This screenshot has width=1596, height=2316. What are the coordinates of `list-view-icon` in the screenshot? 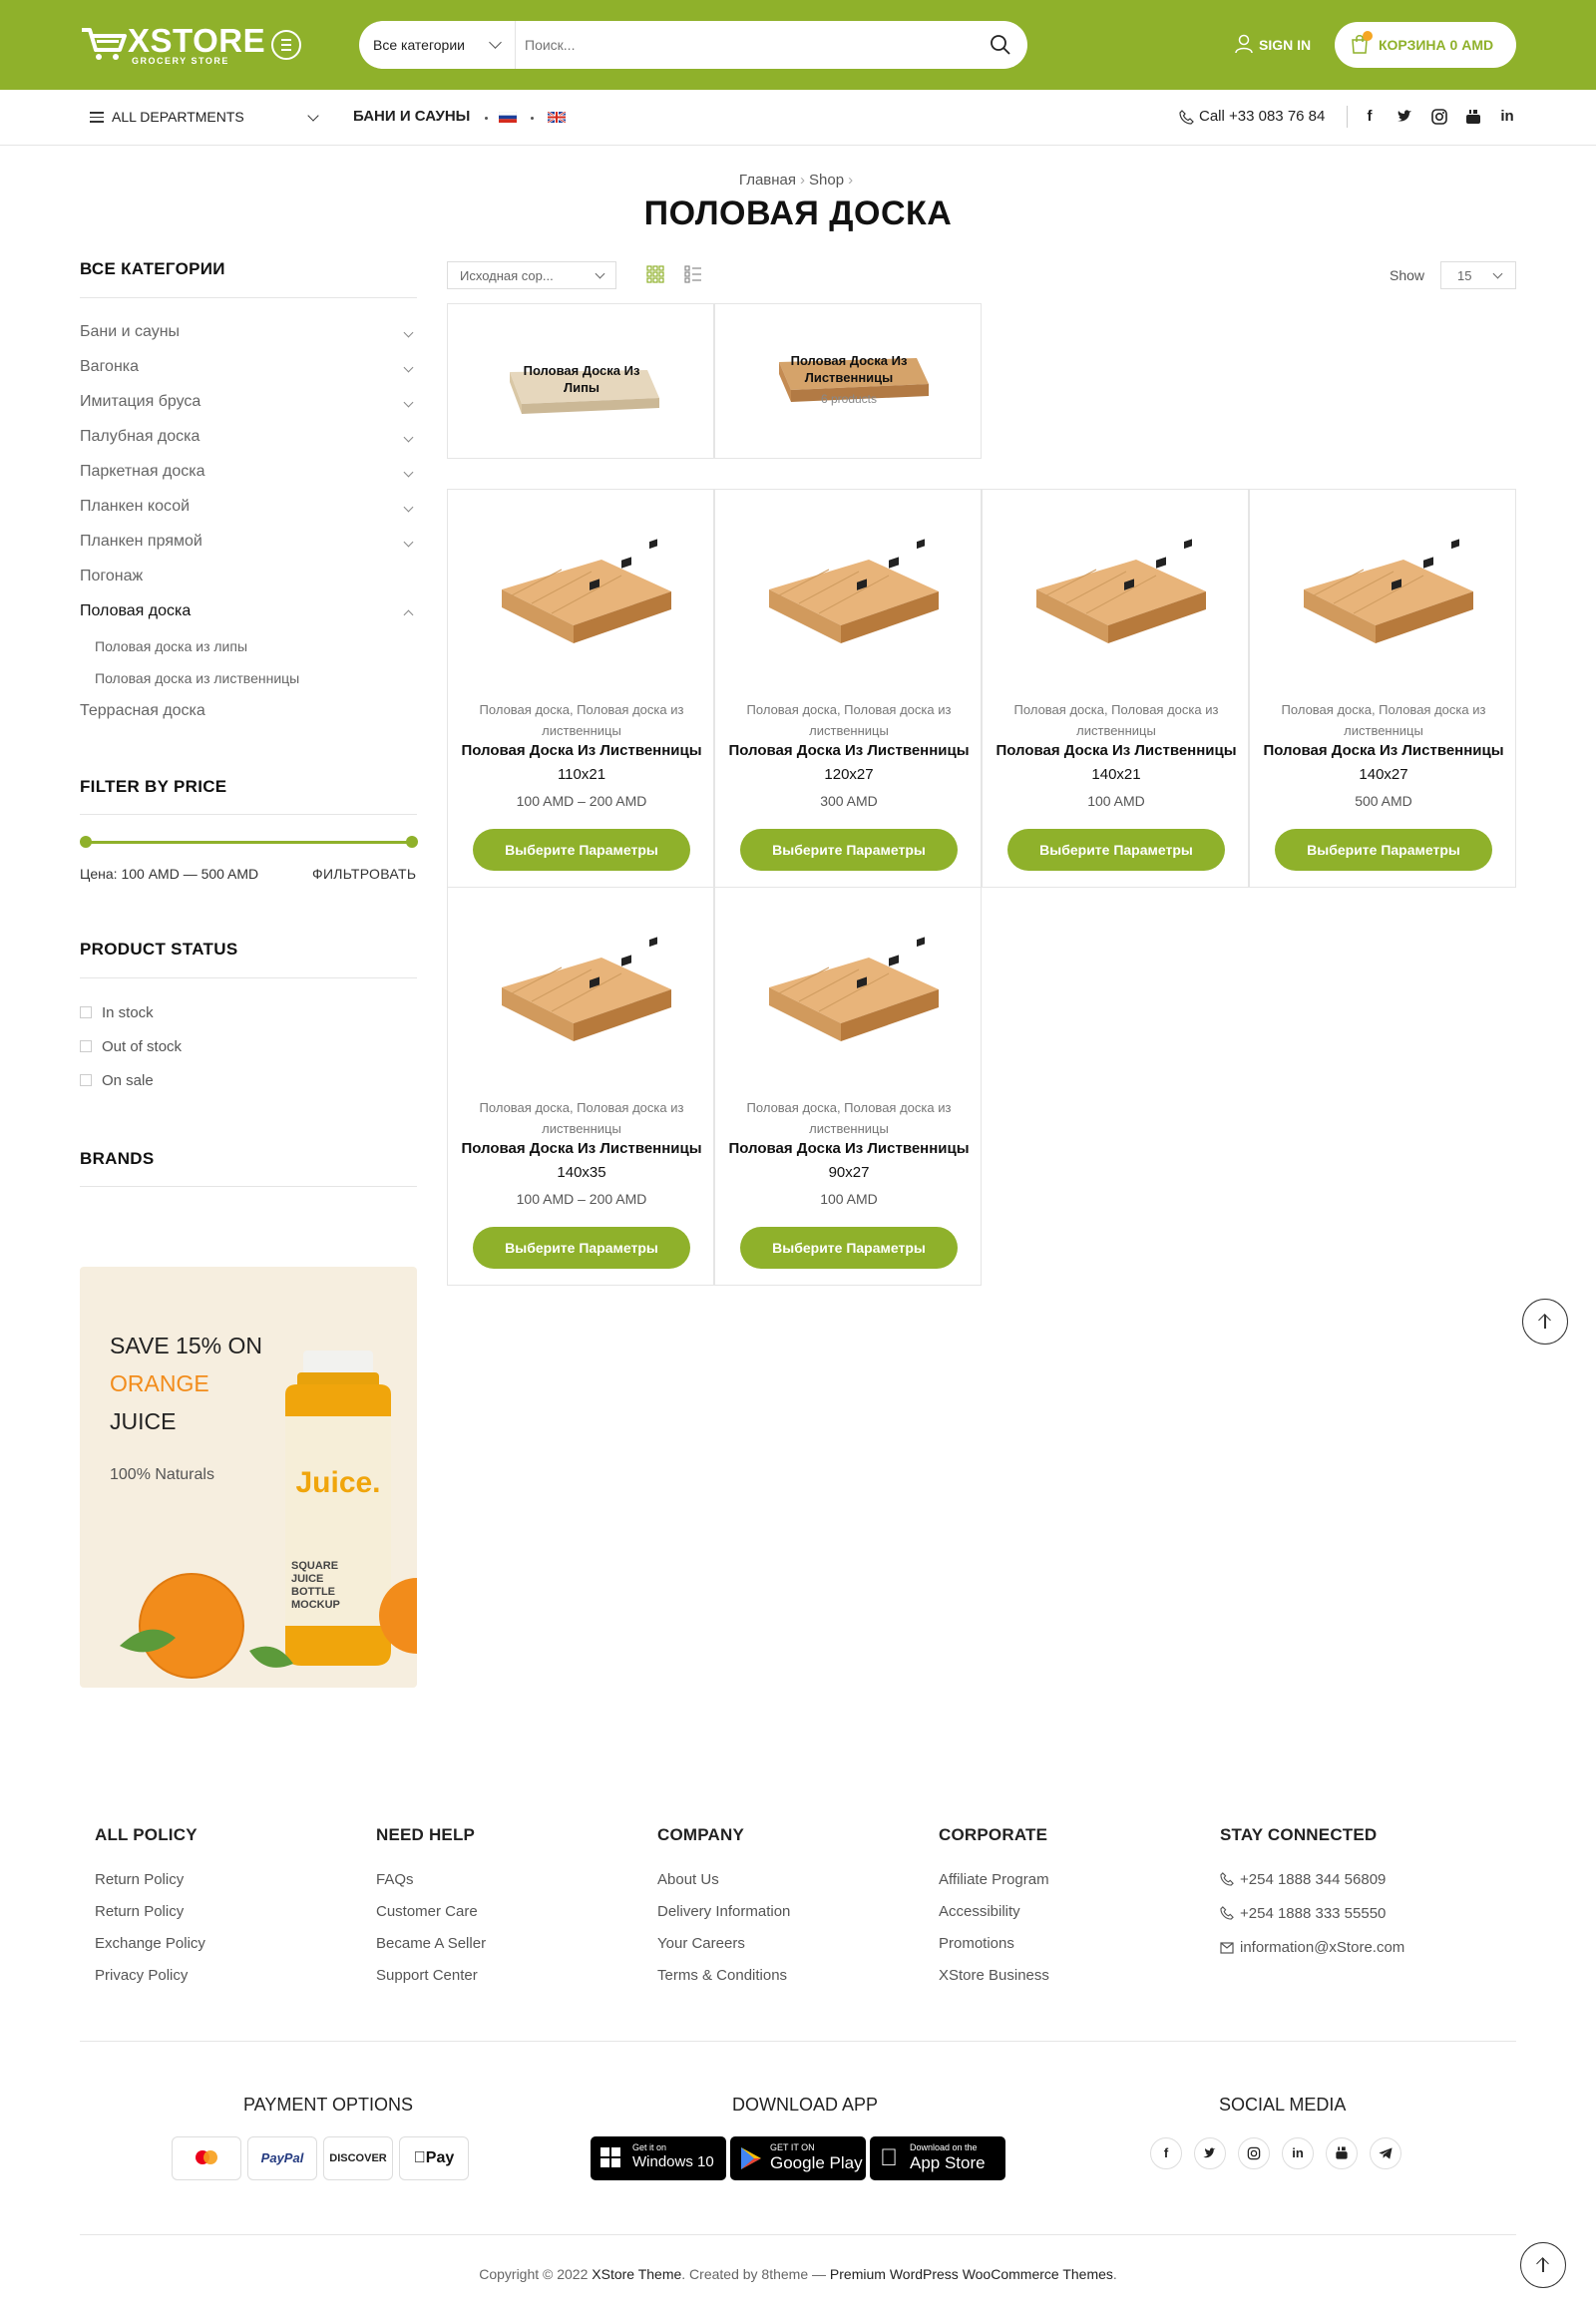 It's located at (693, 274).